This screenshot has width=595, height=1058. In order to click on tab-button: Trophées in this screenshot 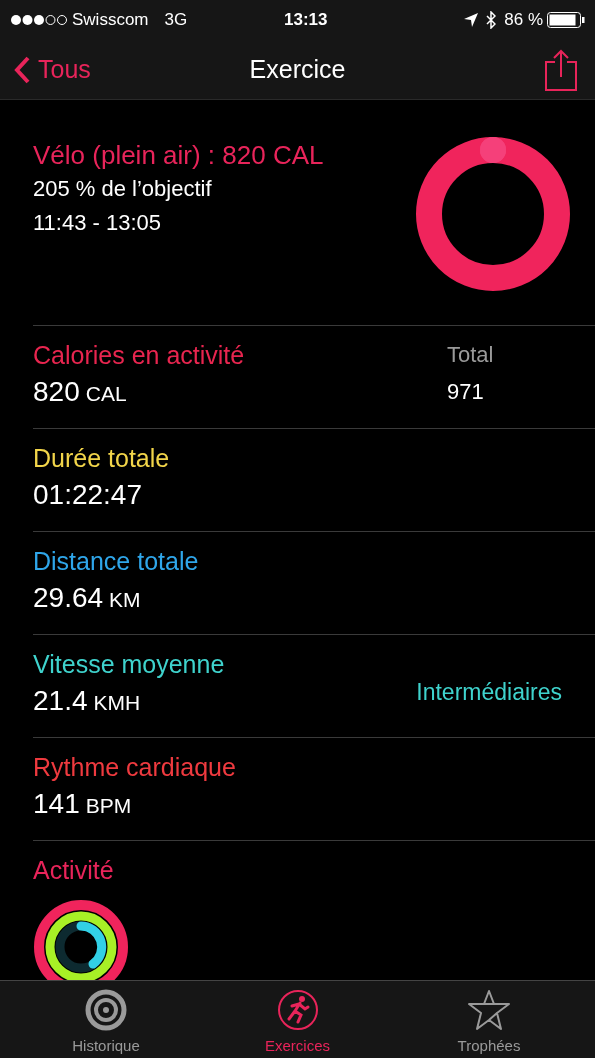, I will do `click(489, 1019)`.